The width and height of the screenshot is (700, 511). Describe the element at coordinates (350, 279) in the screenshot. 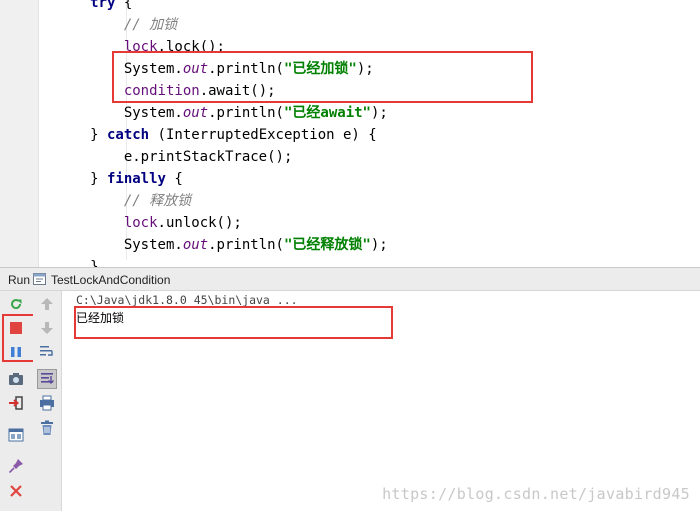

I see `run-tool-window-header: Run TestLockAndCondition` at that location.